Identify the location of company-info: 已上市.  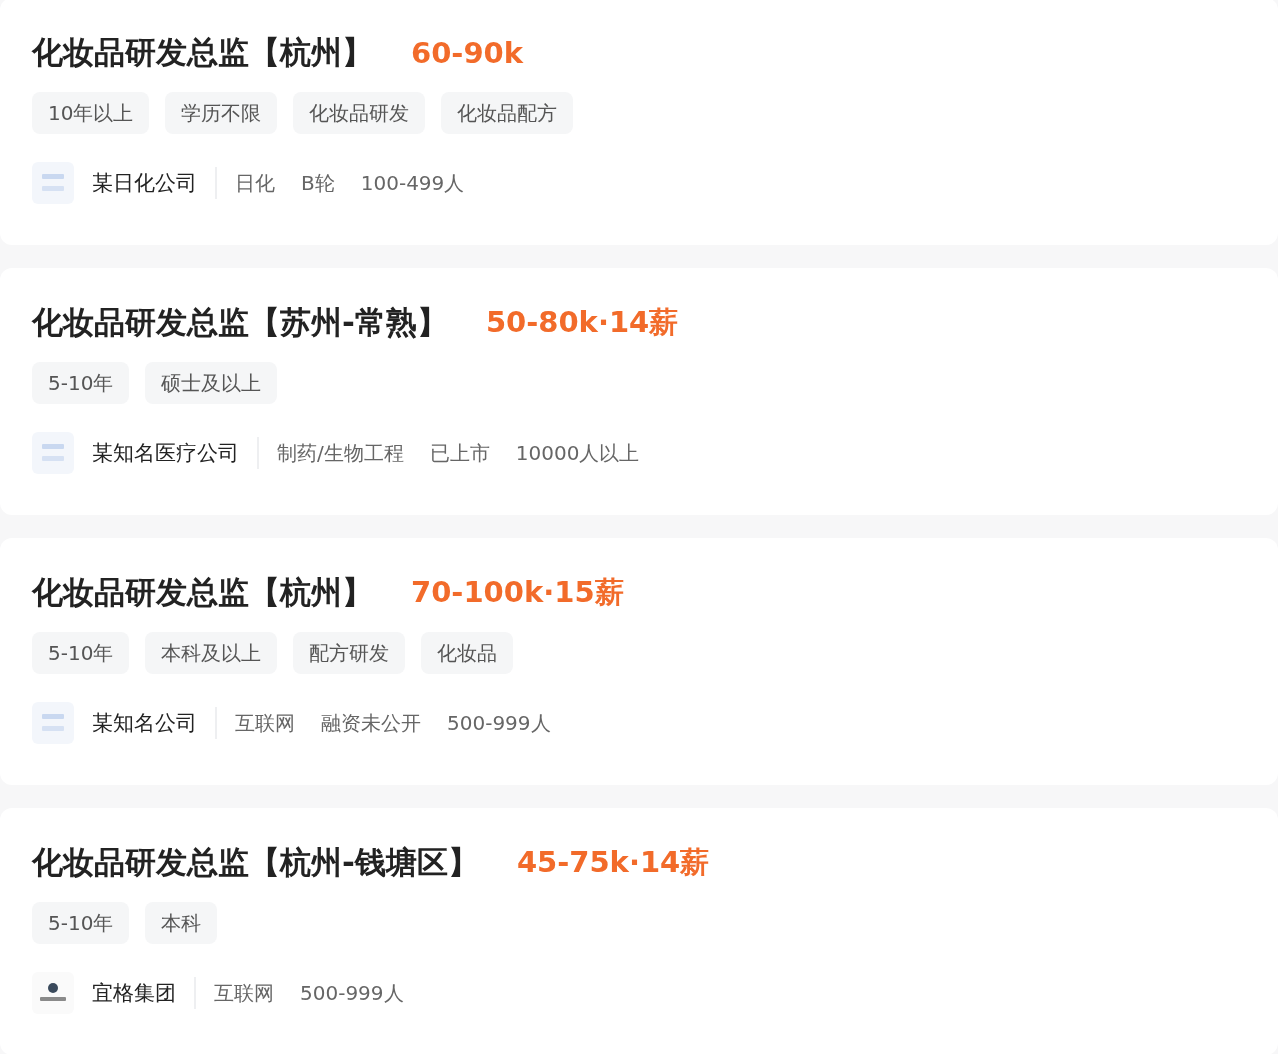
(459, 453).